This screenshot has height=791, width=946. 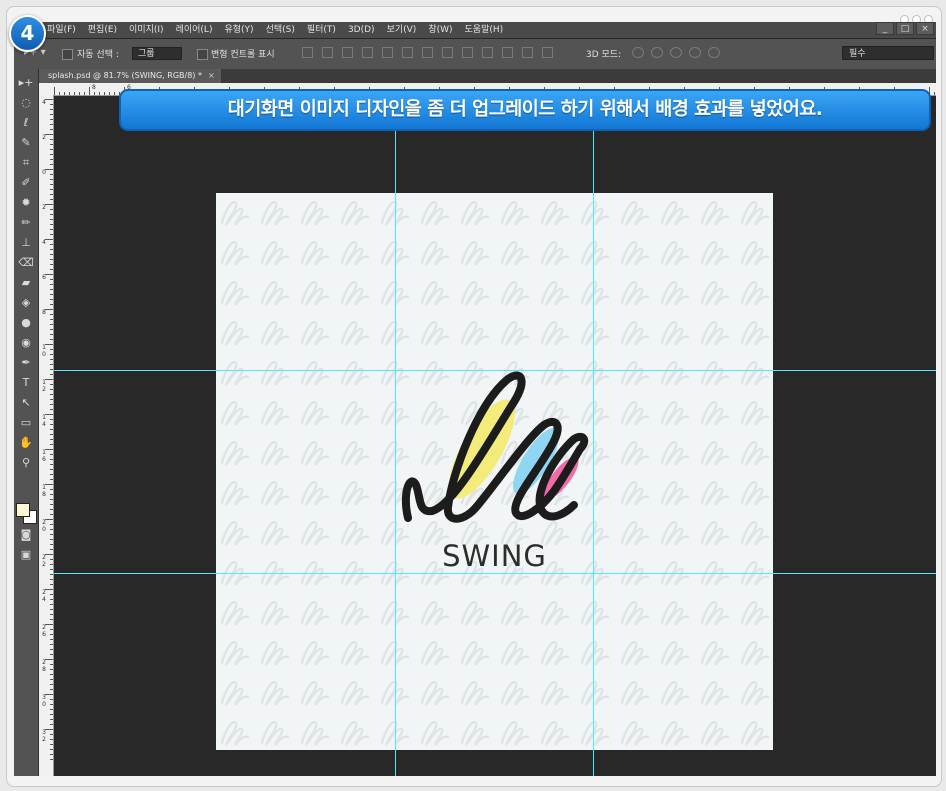 What do you see at coordinates (202, 54) in the screenshot?
I see `transform-controls-checkbox` at bounding box center [202, 54].